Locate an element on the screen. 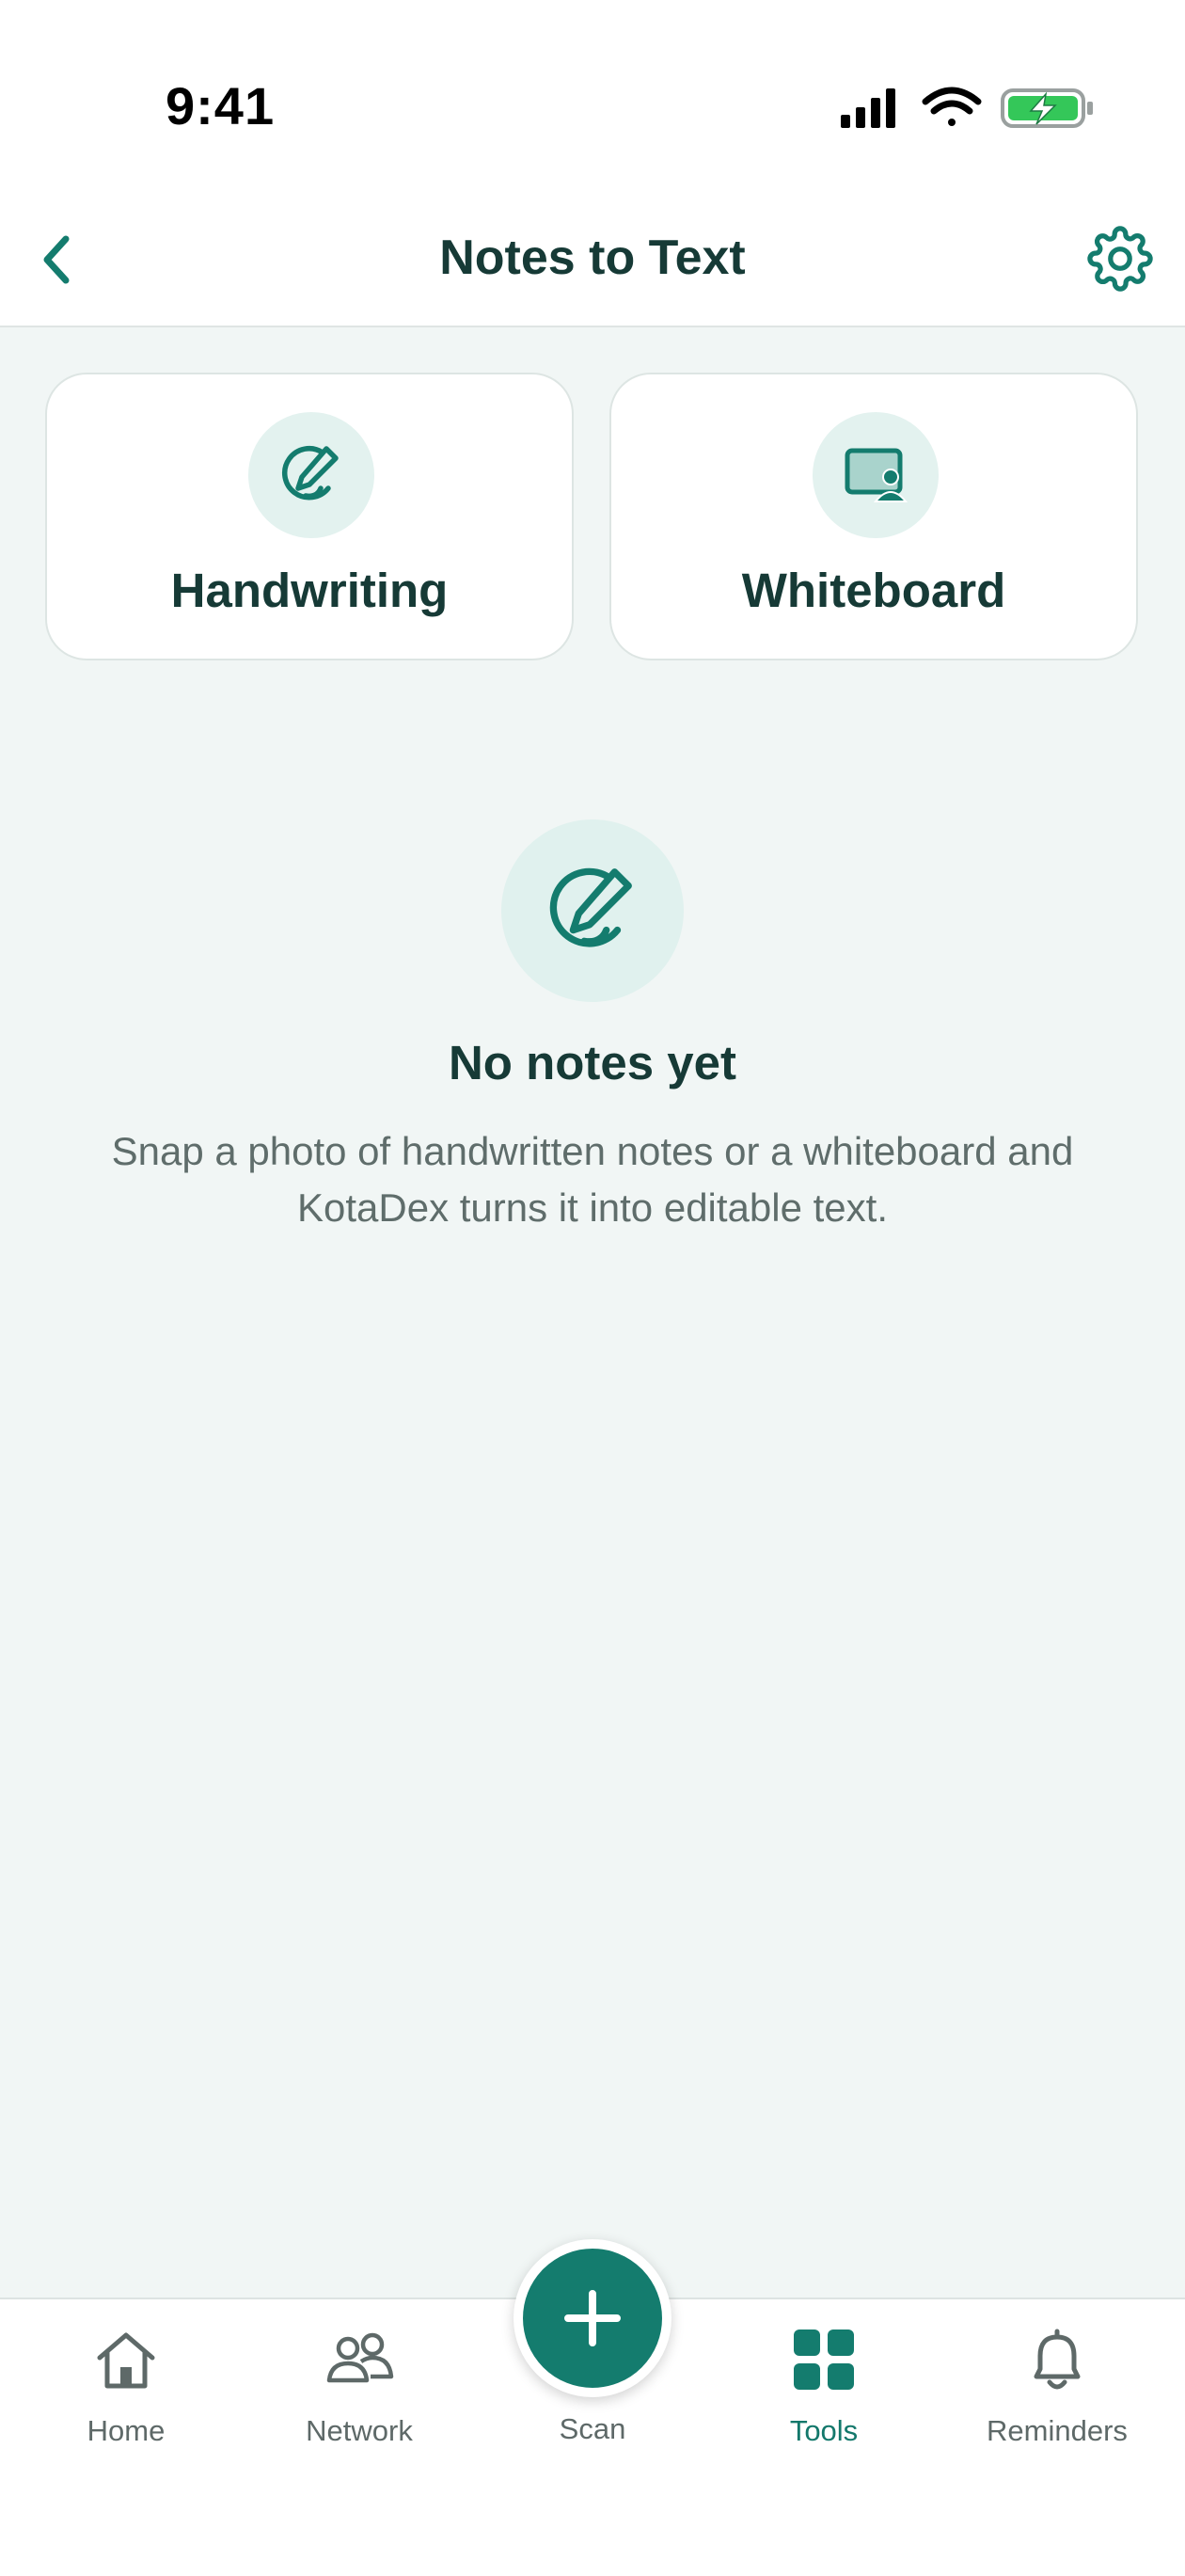  page-title: Notes to Text is located at coordinates (592, 258).